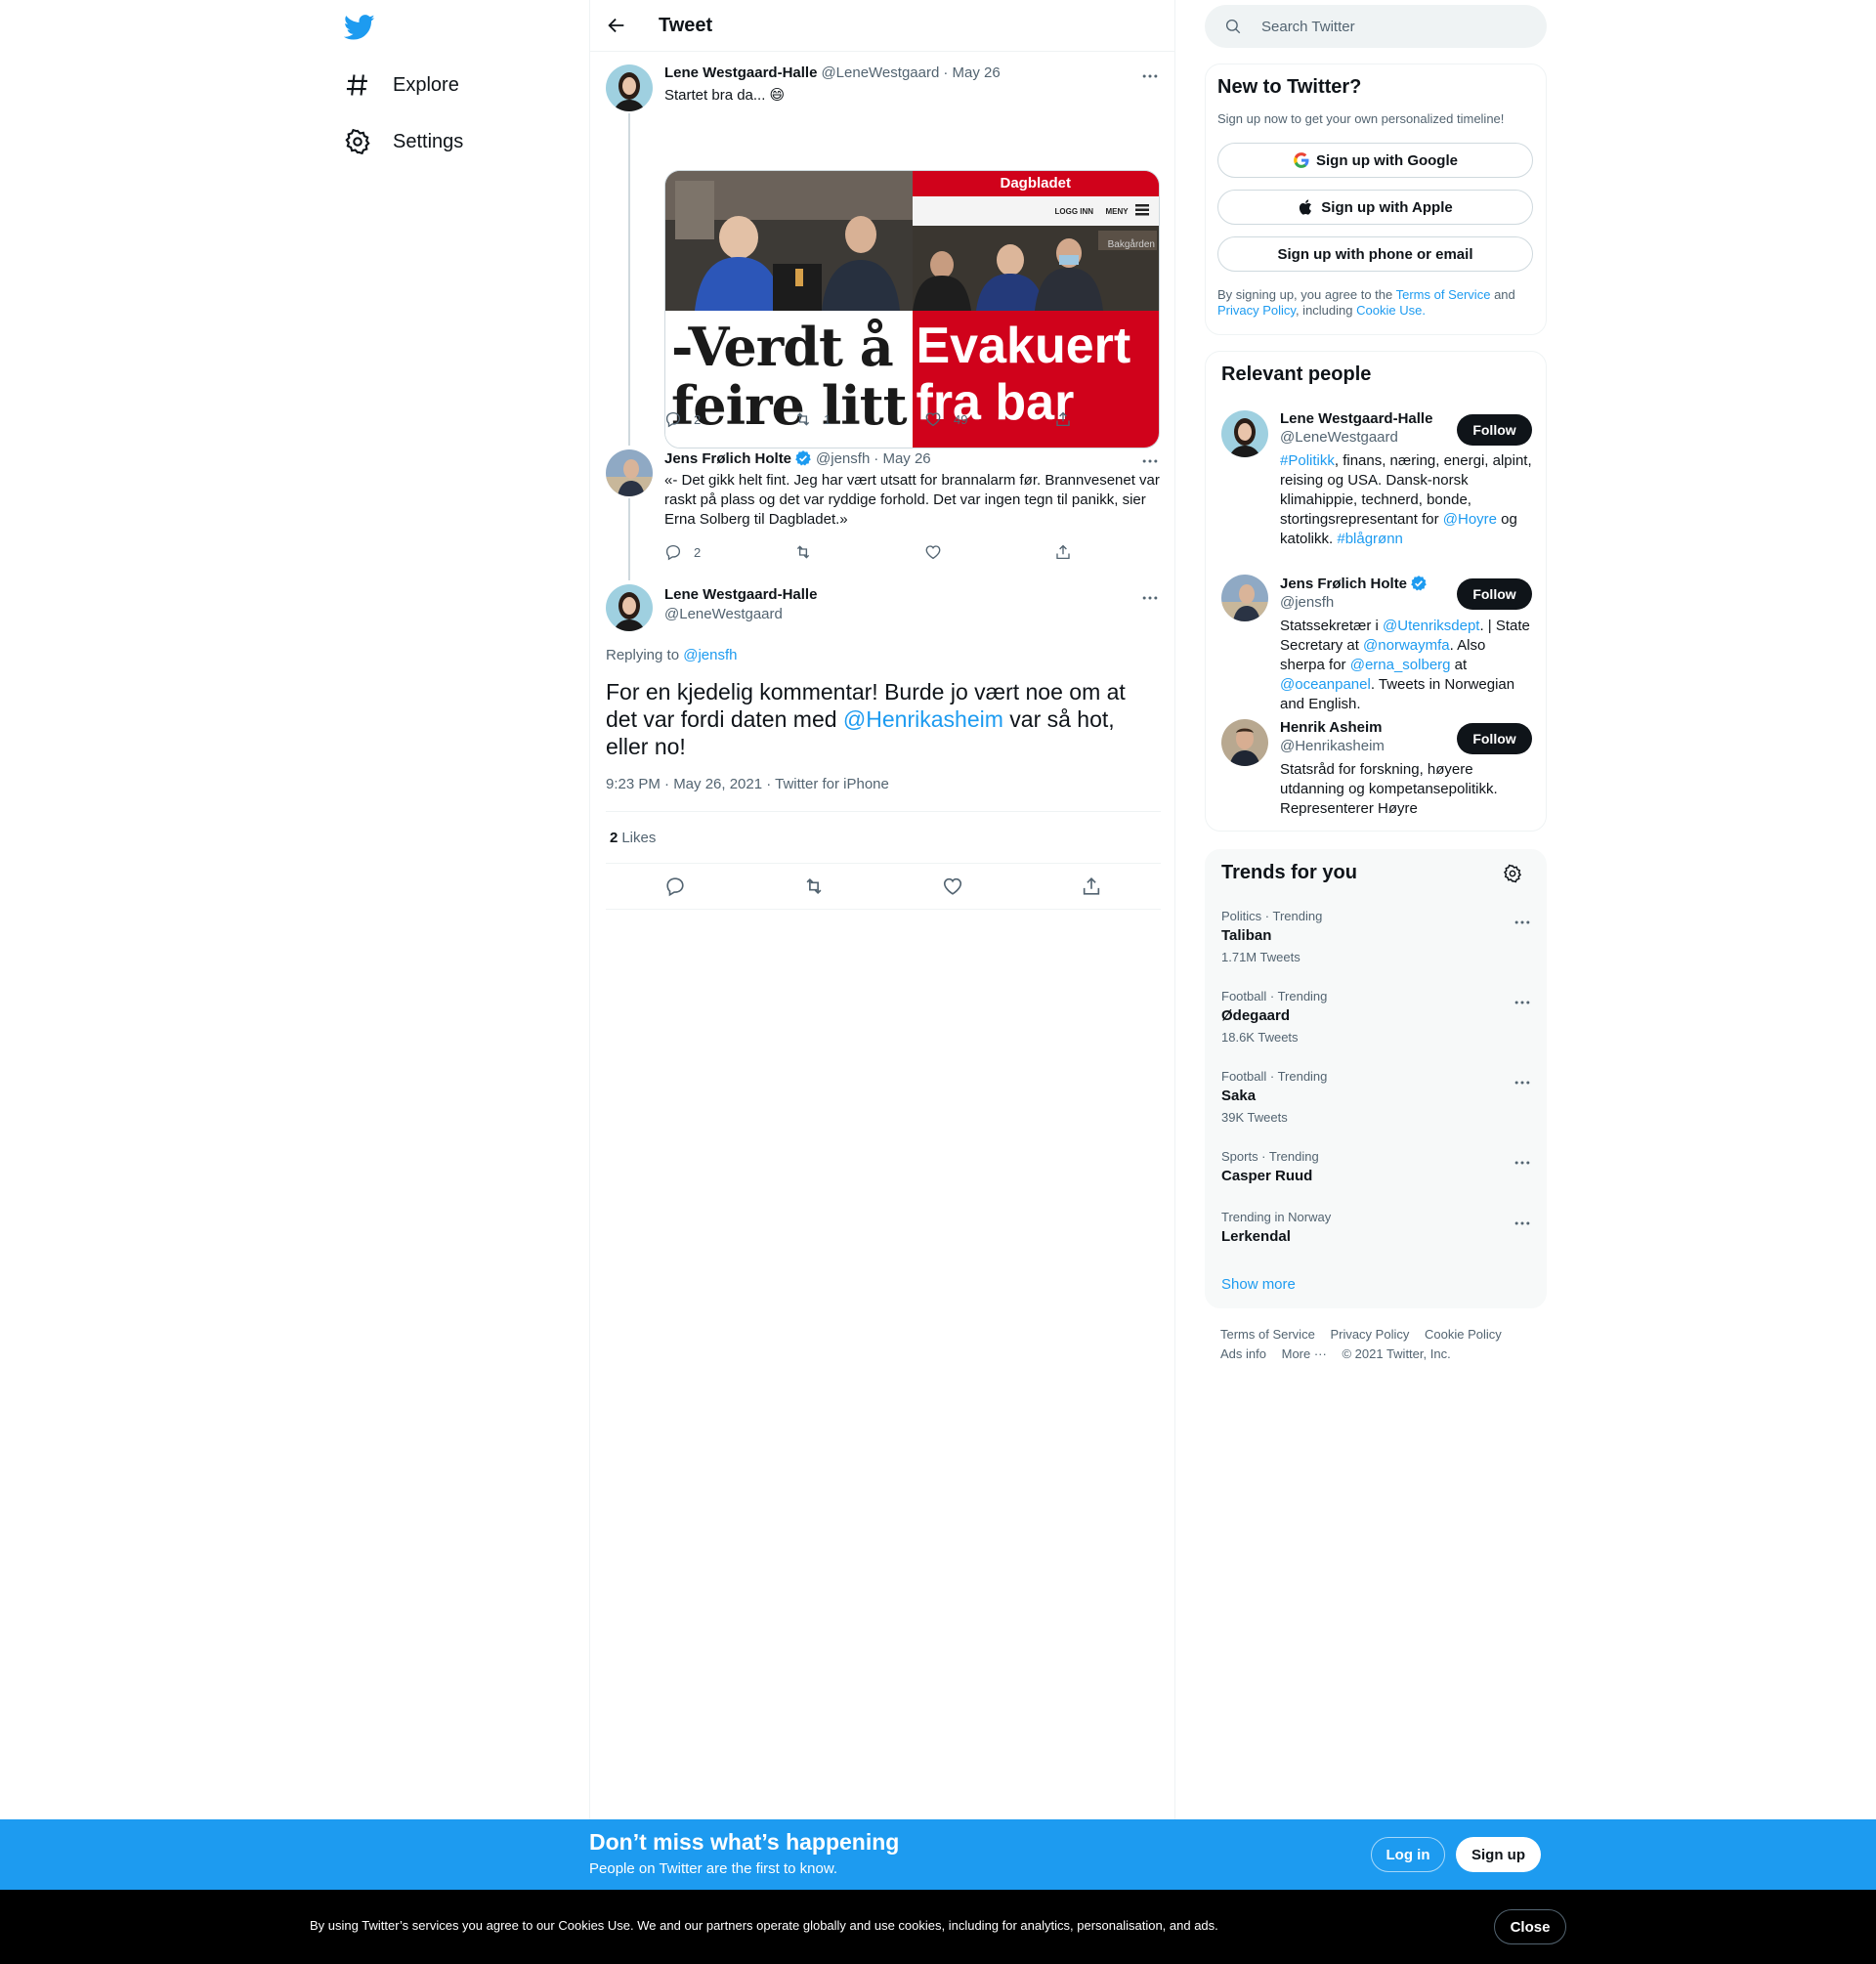 This screenshot has width=1876, height=1964. What do you see at coordinates (1376, 1227) in the screenshot?
I see `trend-item: Trending in Norway Lerkendal` at bounding box center [1376, 1227].